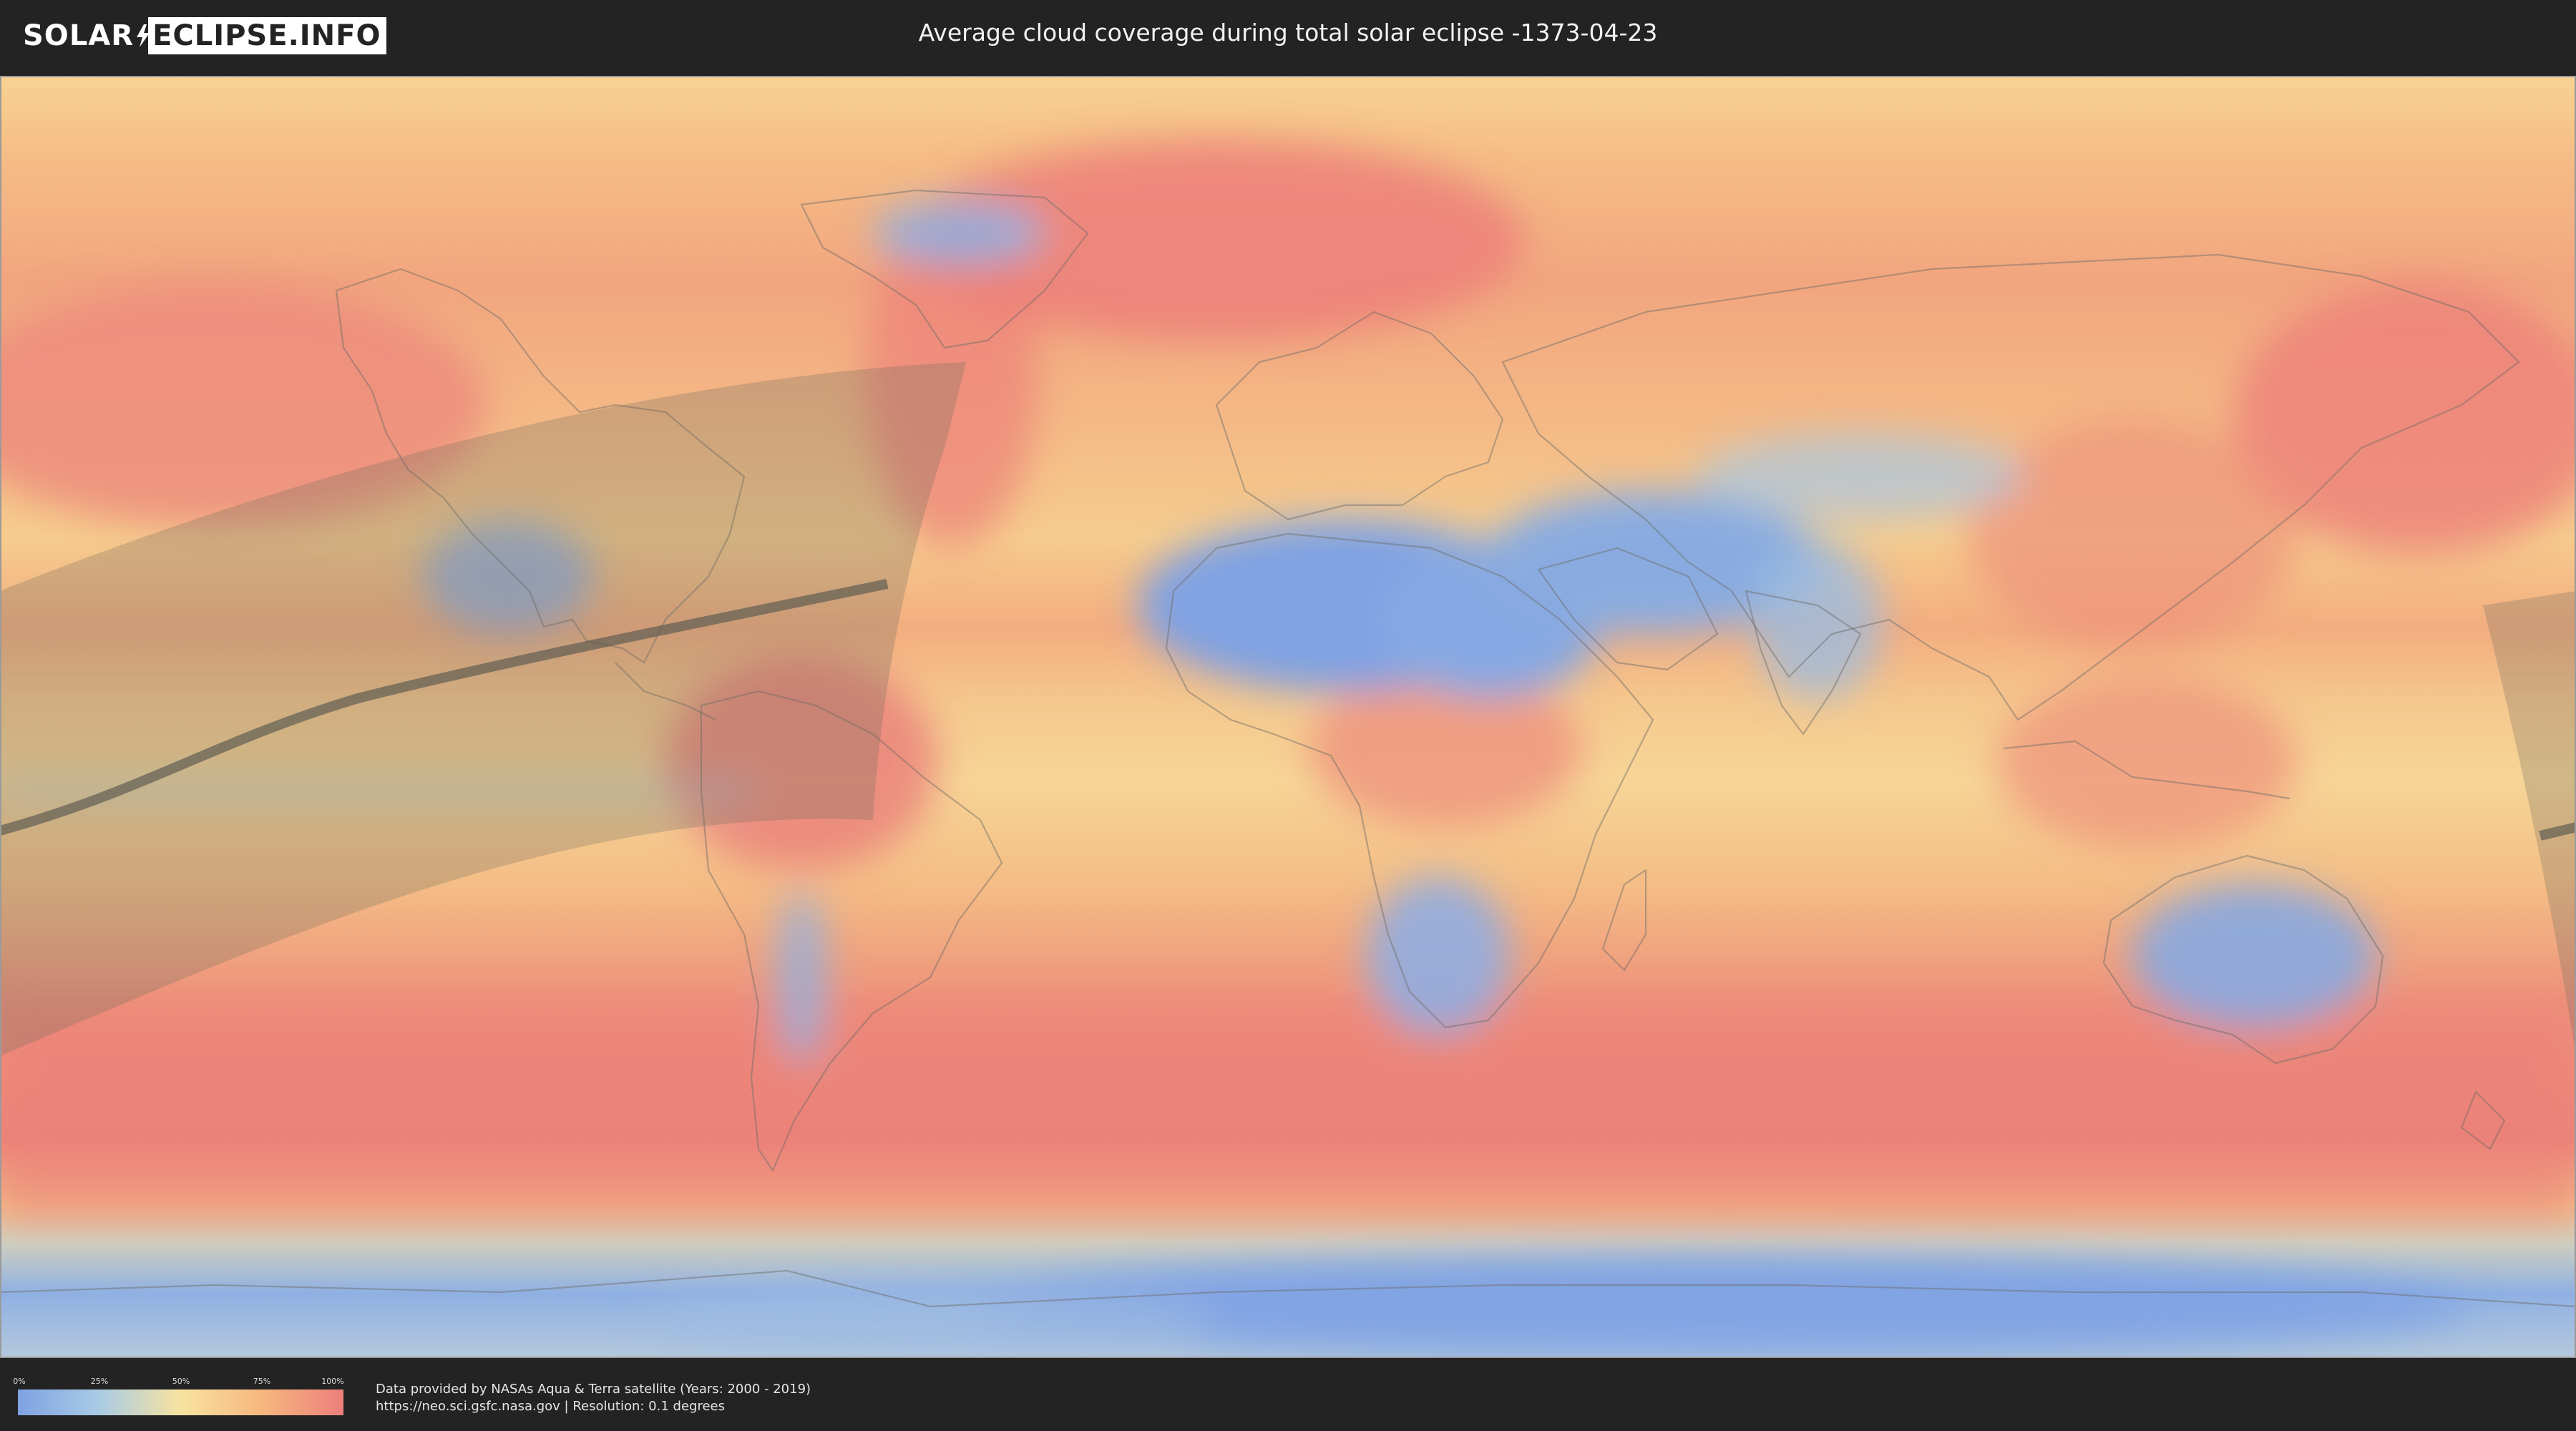  I want to click on legend-tick-25: 25%, so click(100, 1382).